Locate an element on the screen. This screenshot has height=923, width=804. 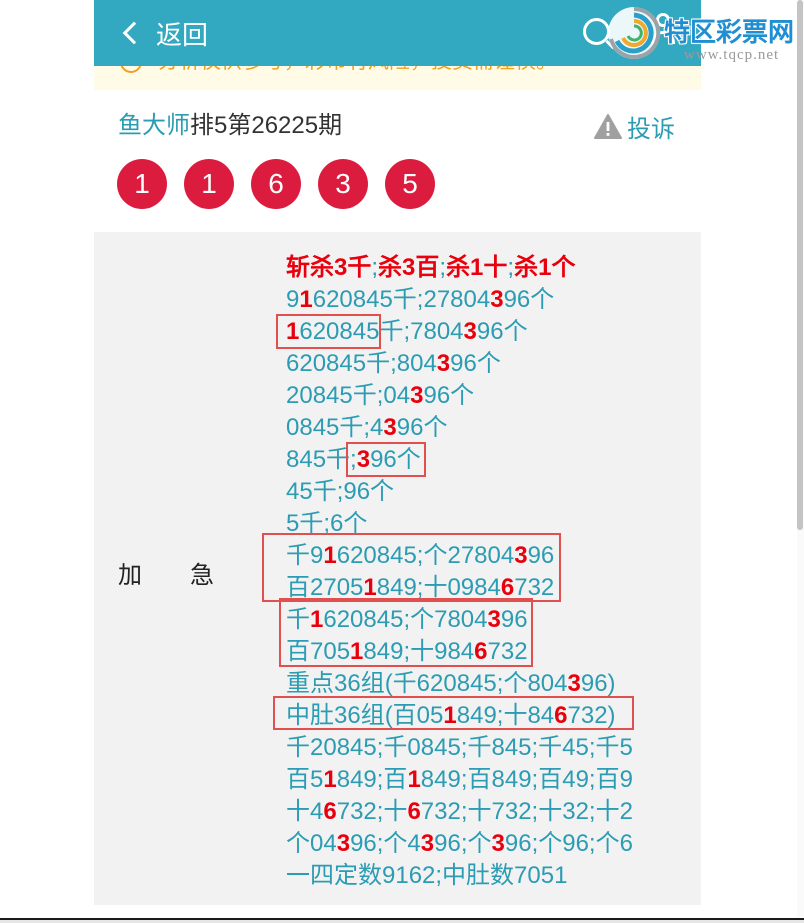
swirl-logo-icon is located at coordinates (634, 32).